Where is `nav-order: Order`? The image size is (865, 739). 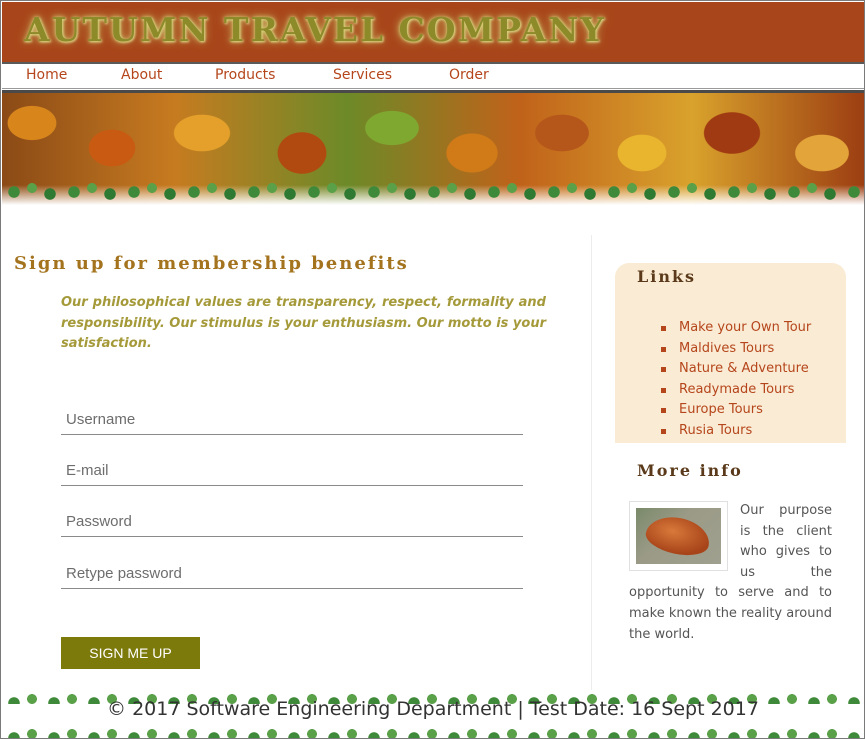 nav-order: Order is located at coordinates (469, 75).